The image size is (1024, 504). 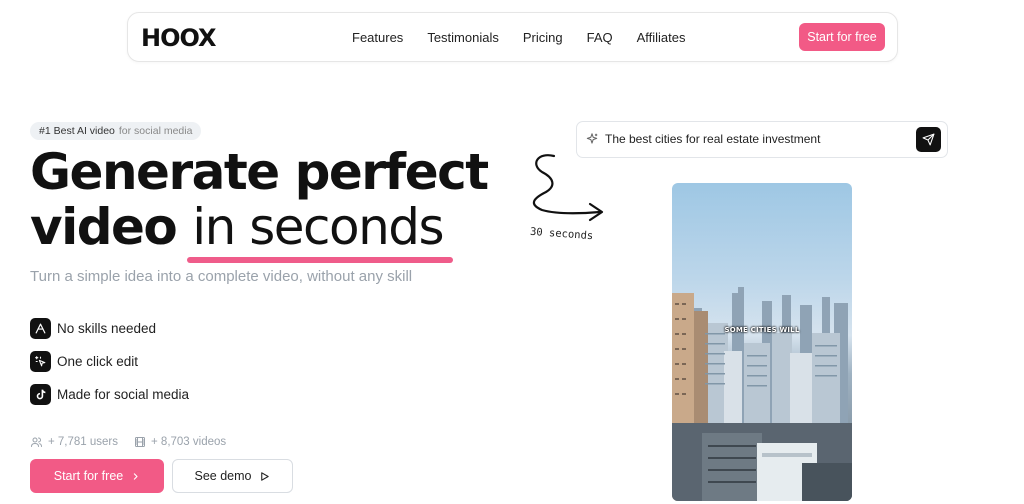 I want to click on users-count: + 7,781 users, so click(x=83, y=442).